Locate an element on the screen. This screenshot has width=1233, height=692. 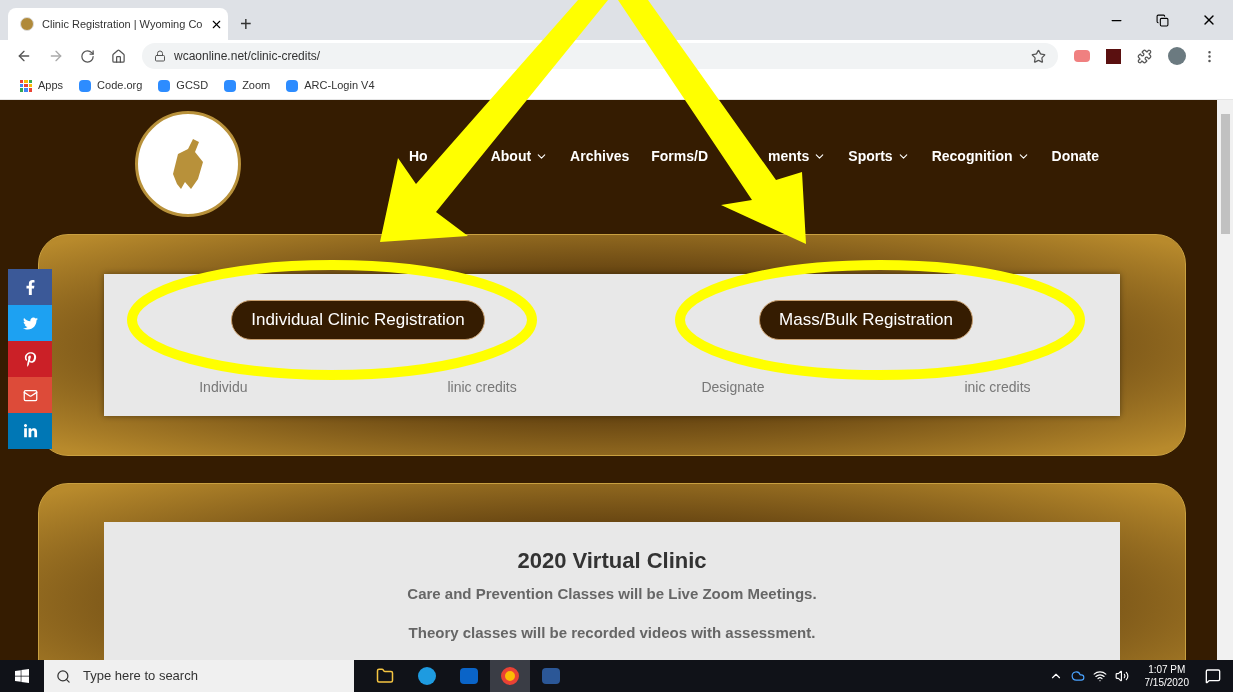
linkedin-icon is located at coordinates (30, 431).